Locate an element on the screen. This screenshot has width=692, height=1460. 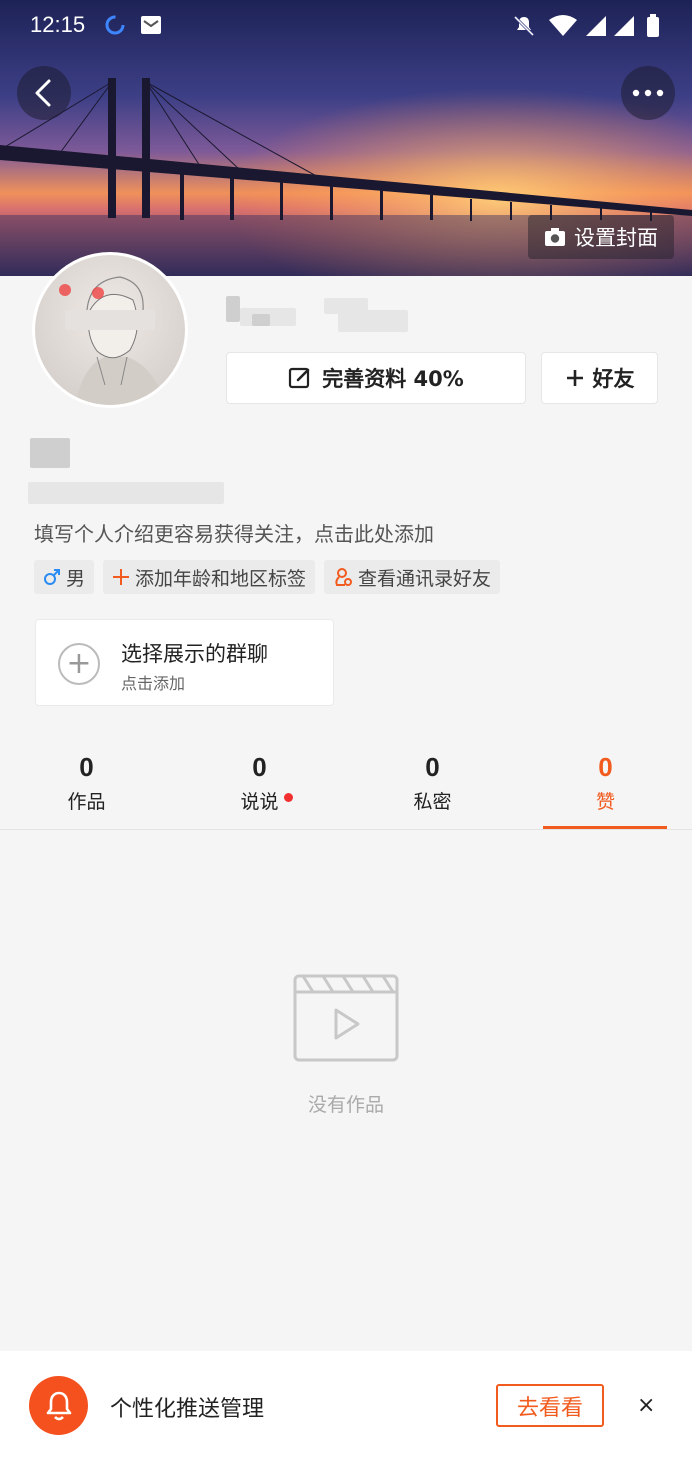
tab-private: 0 私密 is located at coordinates (432, 777).